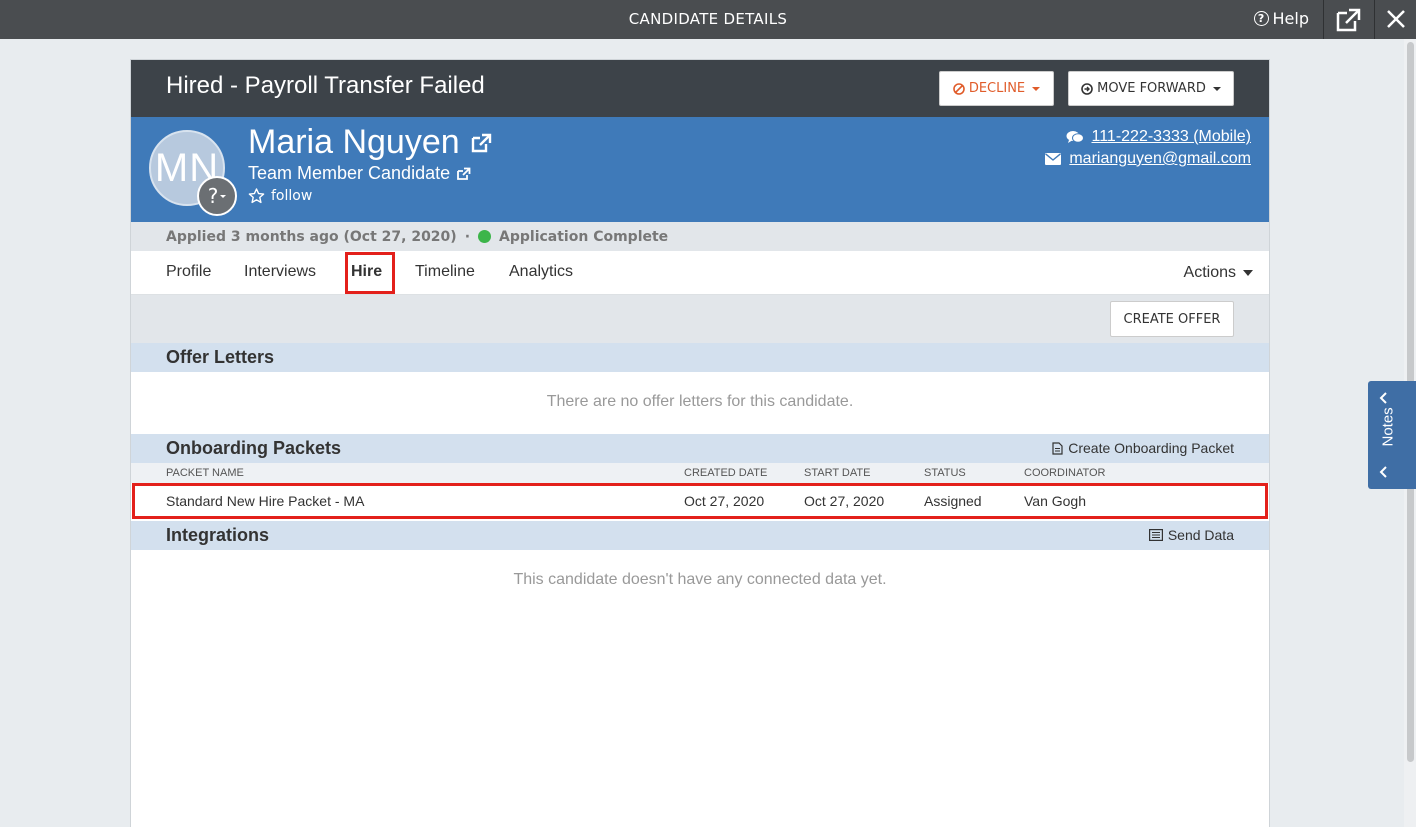 The width and height of the screenshot is (1416, 827). I want to click on create-onboarding-packet-label: Create Onboarding Packet, so click(1151, 448).